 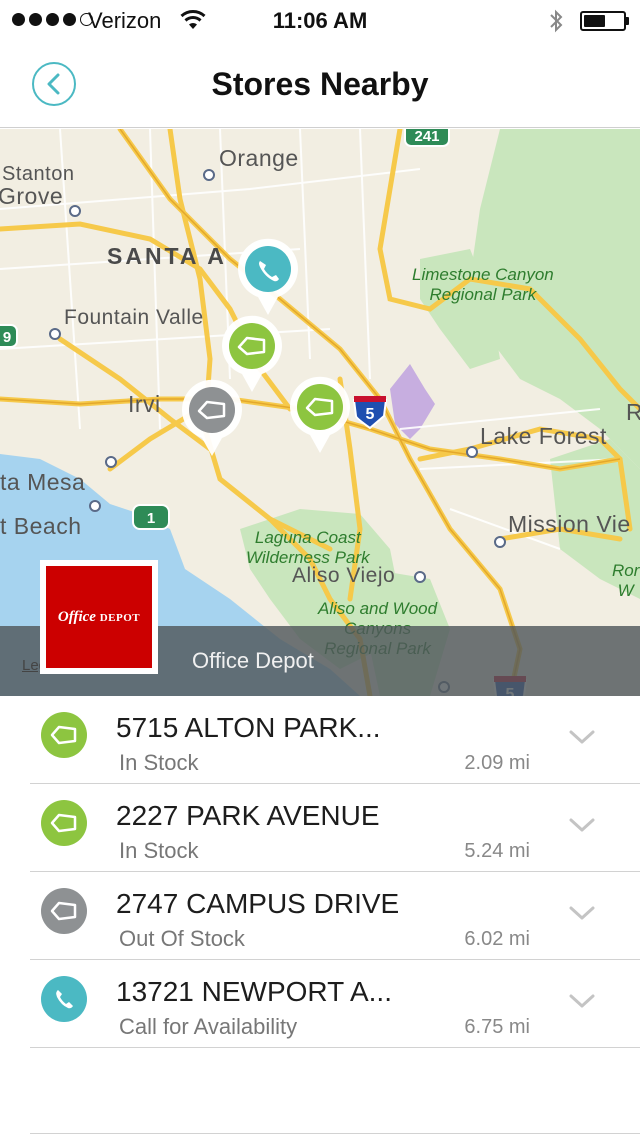 I want to click on selected-store-name: Office Depot, so click(x=253, y=660).